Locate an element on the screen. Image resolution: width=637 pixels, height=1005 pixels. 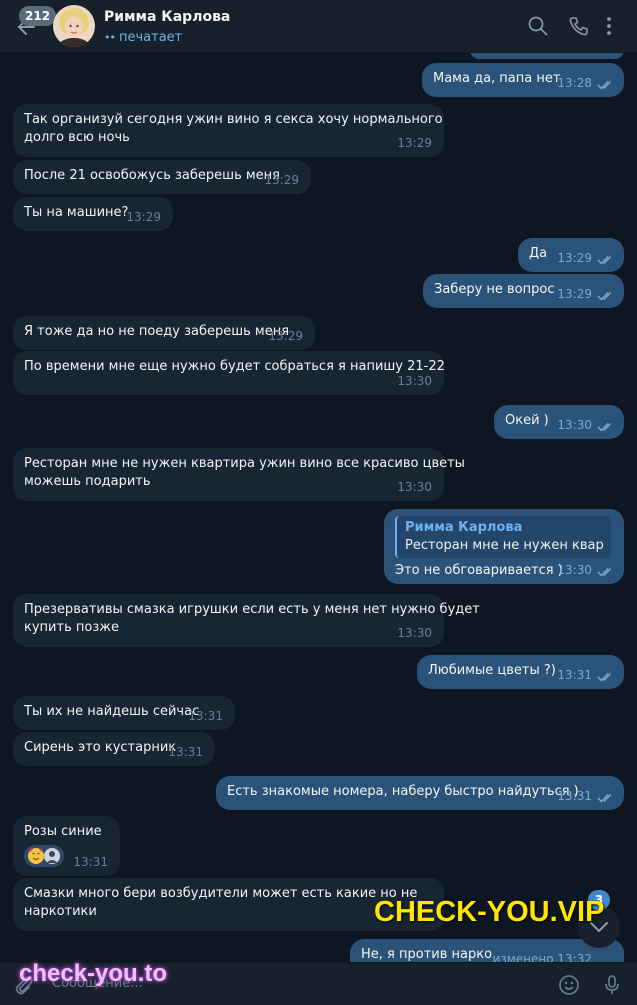
message-time: 13:28 is located at coordinates (574, 83).